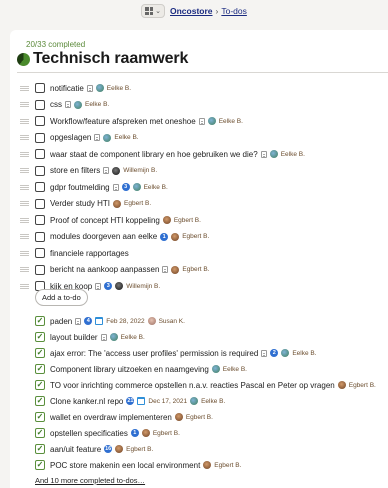 The image size is (388, 488). I want to click on grid-icon, so click(149, 11).